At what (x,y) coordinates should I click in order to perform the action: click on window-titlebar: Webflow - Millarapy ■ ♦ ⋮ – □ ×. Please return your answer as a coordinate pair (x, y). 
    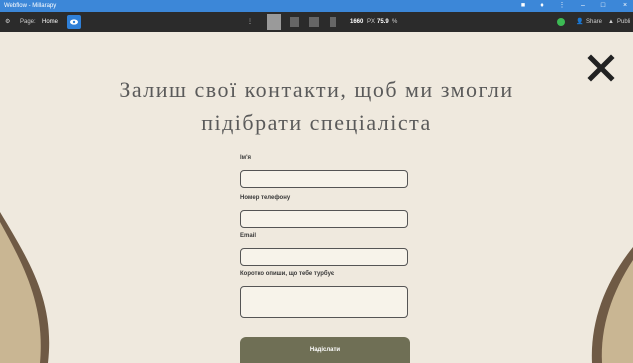
    Looking at the image, I should click on (316, 6).